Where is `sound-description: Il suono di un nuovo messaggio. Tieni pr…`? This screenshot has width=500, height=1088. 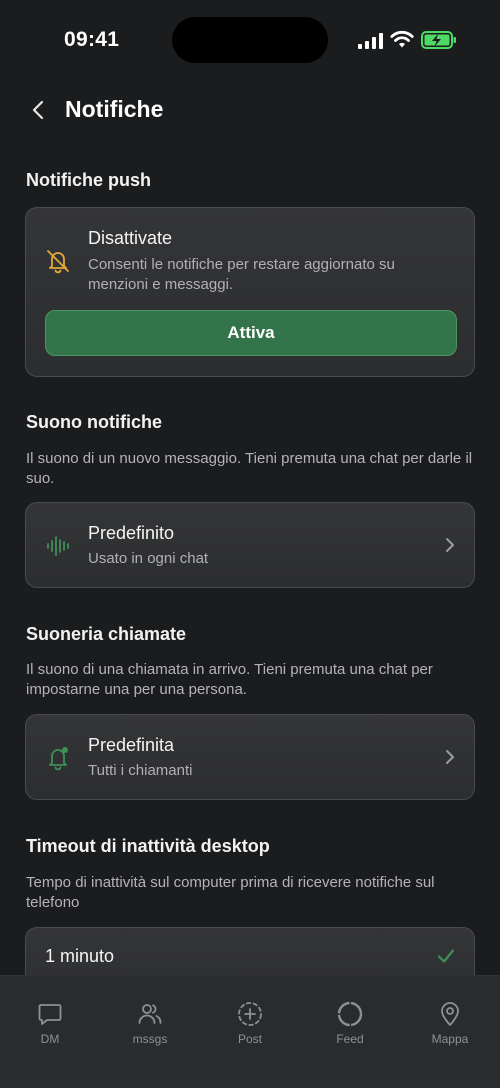 sound-description: Il suono di un nuovo messaggio. Tieni pr… is located at coordinates (249, 468).